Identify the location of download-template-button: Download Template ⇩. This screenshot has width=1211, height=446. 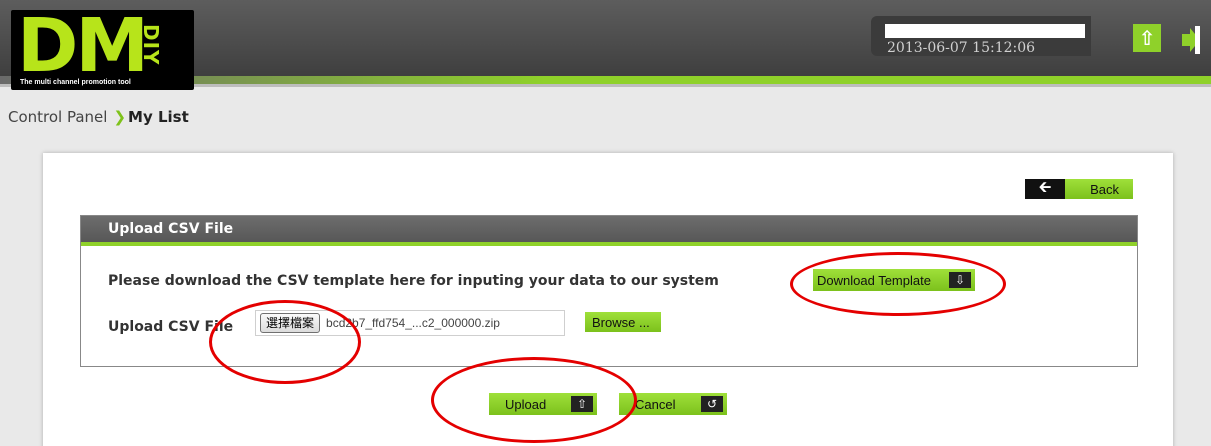
(894, 280).